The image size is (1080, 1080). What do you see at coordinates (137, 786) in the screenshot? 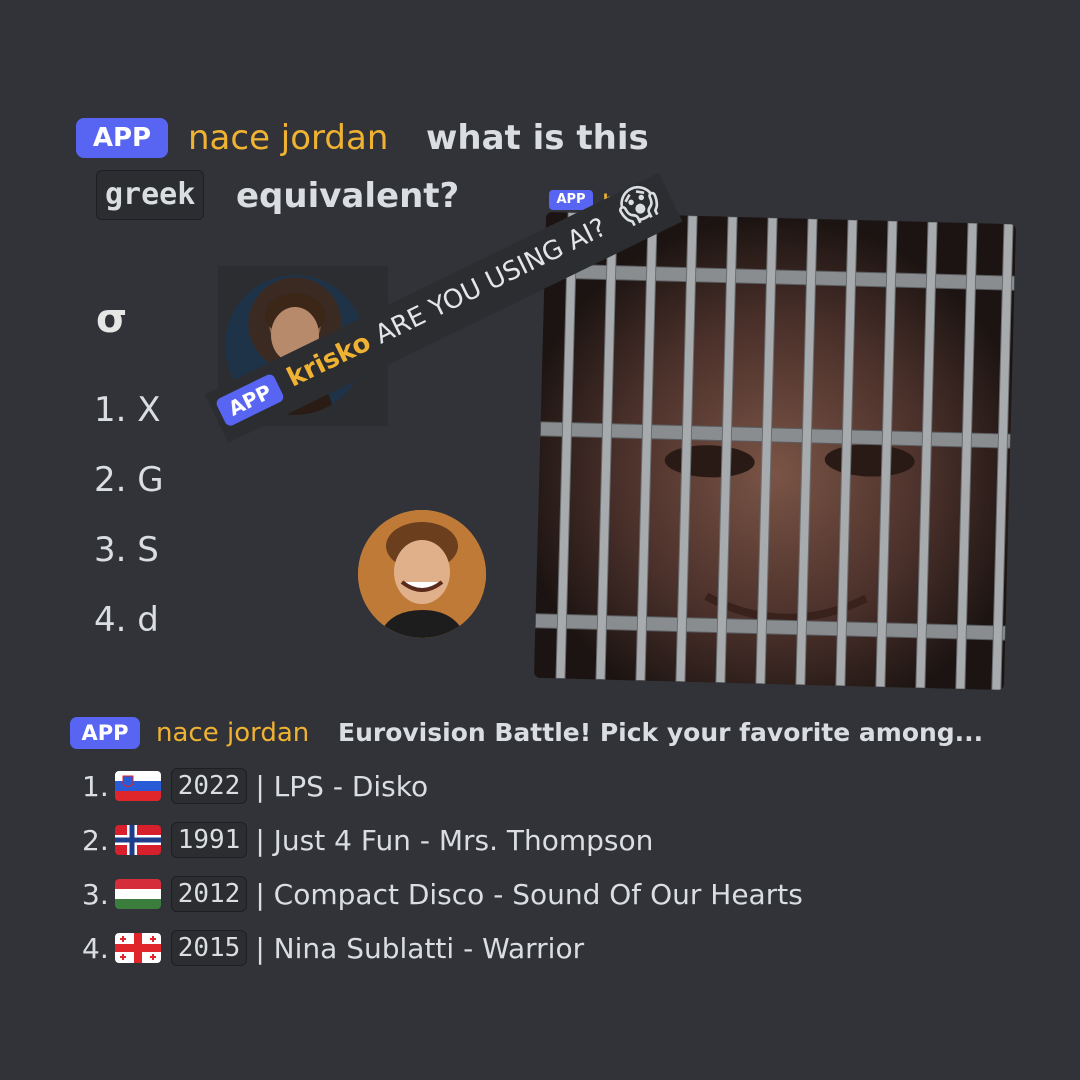
I see `slovenia-flag-icon` at bounding box center [137, 786].